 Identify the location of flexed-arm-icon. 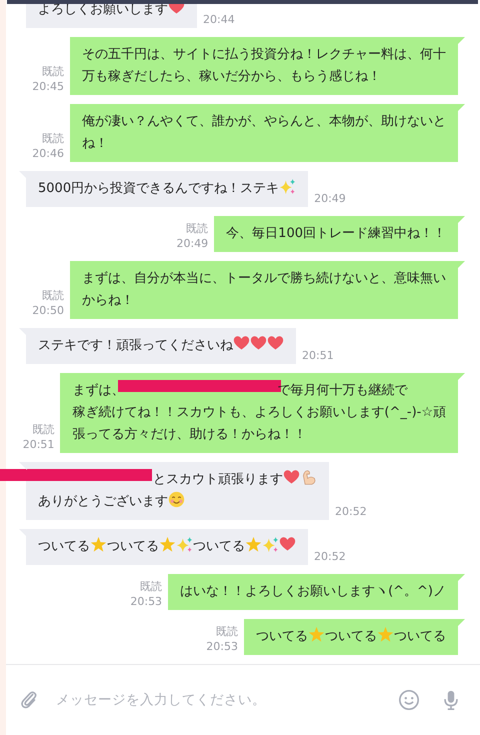
(308, 477).